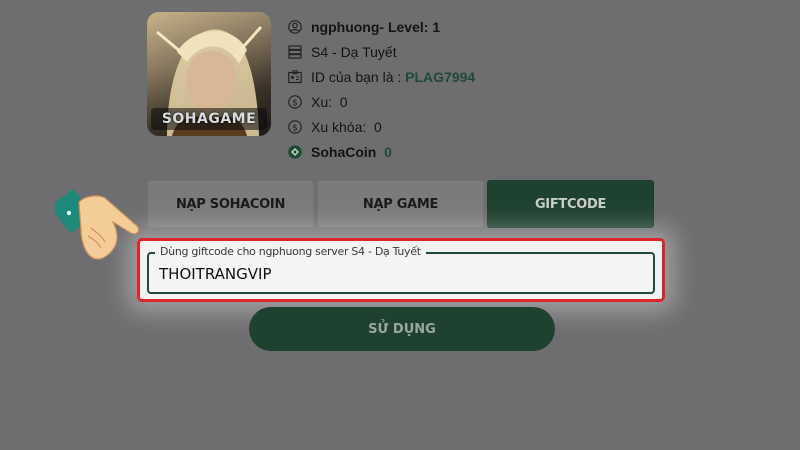 The image size is (800, 450). I want to click on tab-bar: NẠP SOHACOIN NẠP GAME GIFTCODE, so click(402, 204).